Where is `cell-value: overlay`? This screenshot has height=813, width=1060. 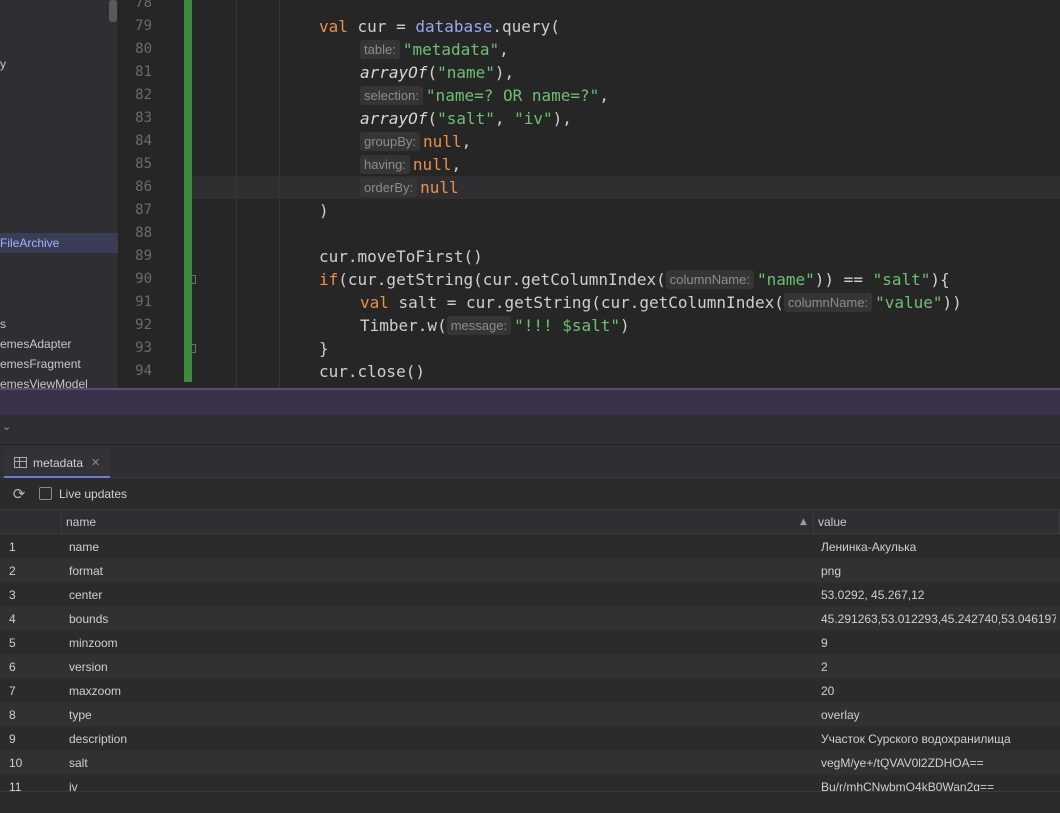
cell-value: overlay is located at coordinates (938, 715).